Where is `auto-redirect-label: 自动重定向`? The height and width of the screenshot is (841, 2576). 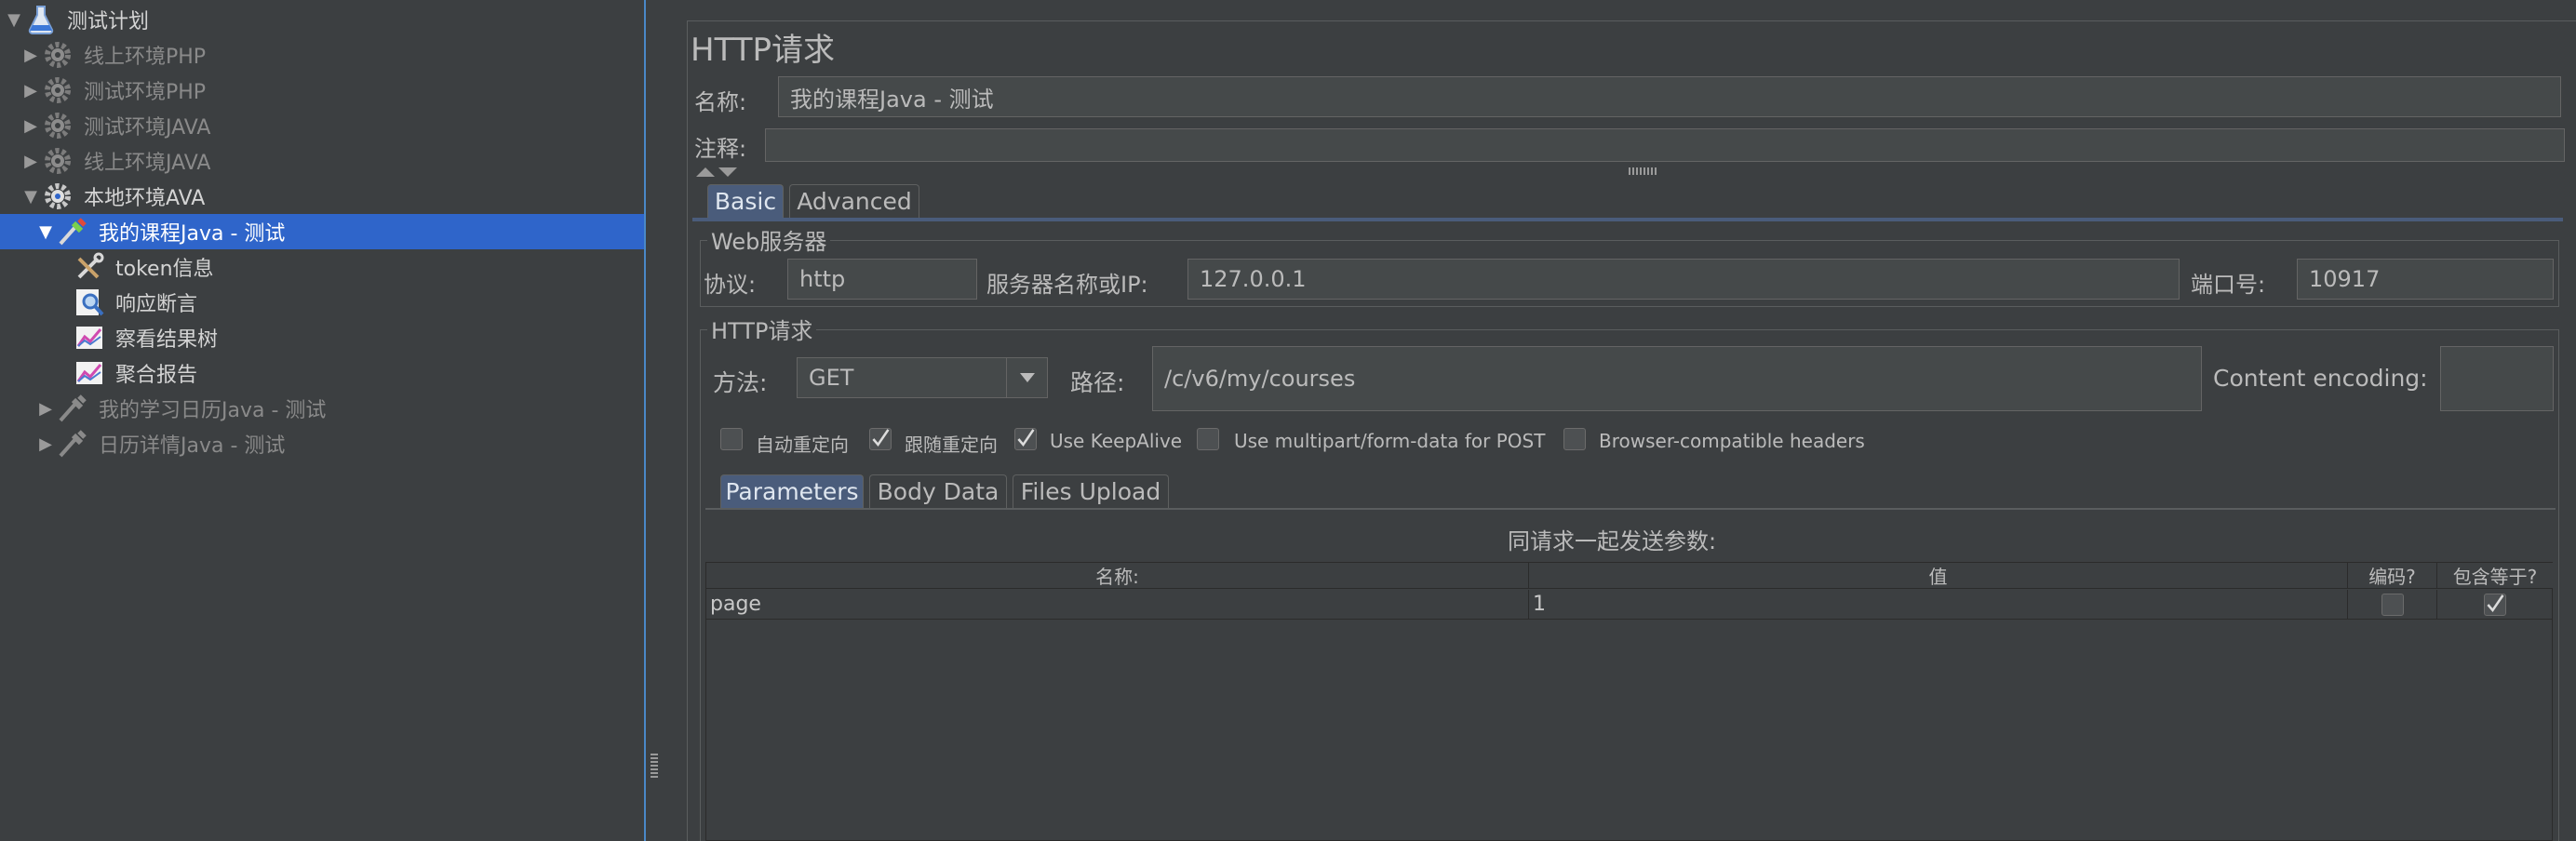 auto-redirect-label: 自动重定向 is located at coordinates (802, 445).